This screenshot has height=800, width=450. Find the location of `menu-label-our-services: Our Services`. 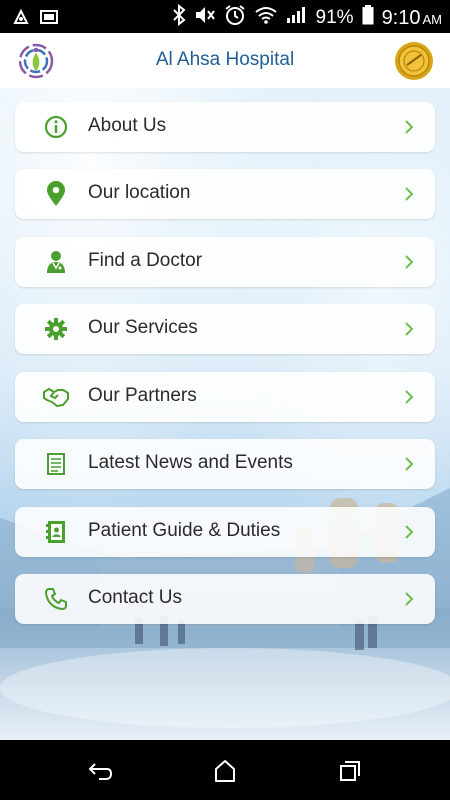

menu-label-our-services: Our Services is located at coordinates (143, 327).